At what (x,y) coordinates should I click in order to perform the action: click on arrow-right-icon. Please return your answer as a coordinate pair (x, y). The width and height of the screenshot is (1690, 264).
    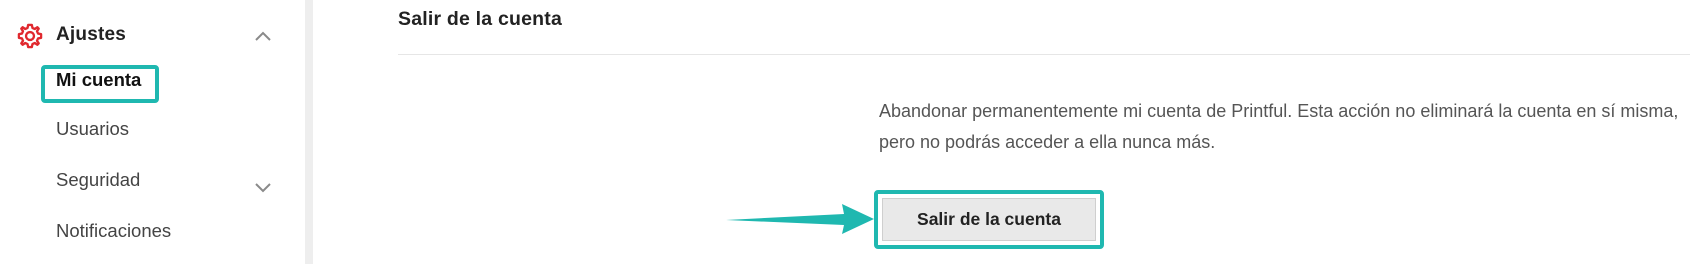
    Looking at the image, I should click on (800, 219).